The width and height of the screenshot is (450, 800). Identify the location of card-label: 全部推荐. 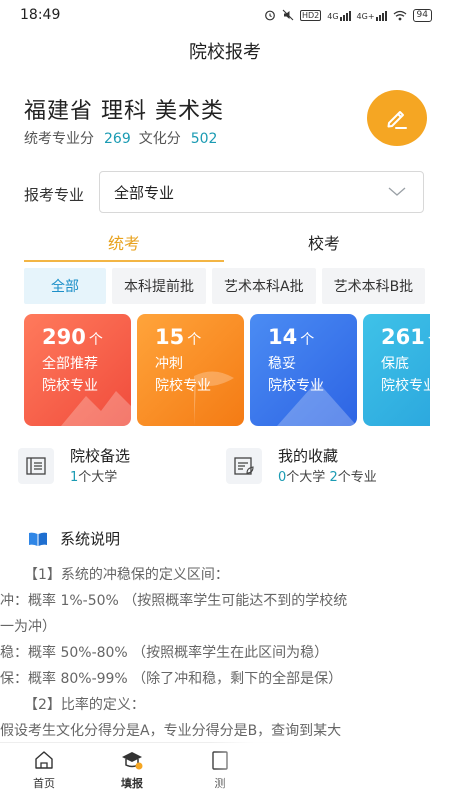
(70, 364).